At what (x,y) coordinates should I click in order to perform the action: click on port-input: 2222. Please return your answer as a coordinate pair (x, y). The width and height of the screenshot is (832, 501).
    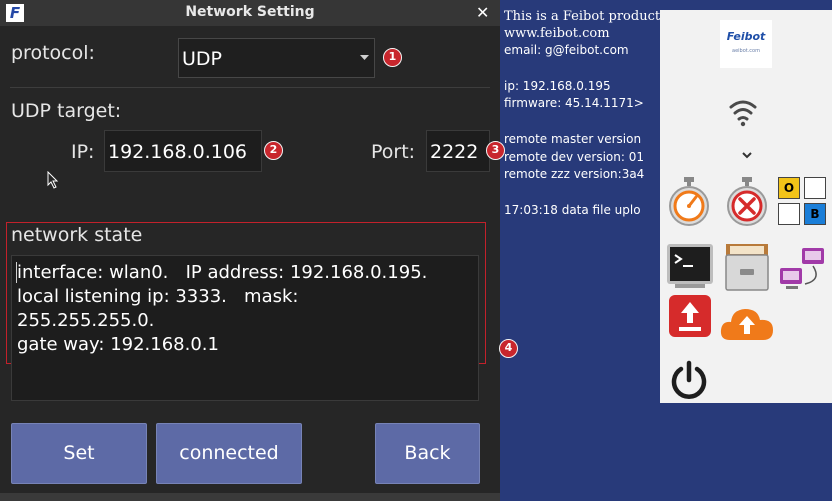
    Looking at the image, I should click on (458, 151).